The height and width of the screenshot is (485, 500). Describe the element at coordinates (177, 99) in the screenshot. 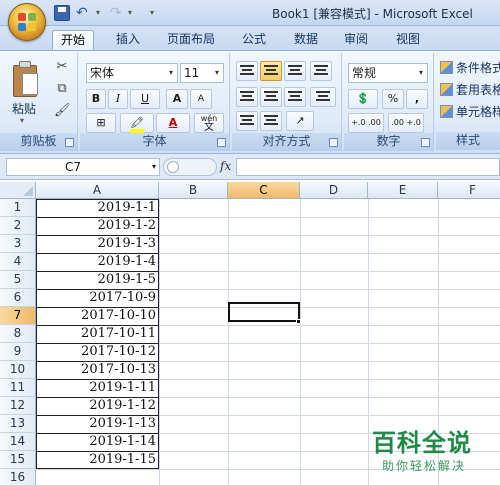

I see `grow-font-button: A` at that location.